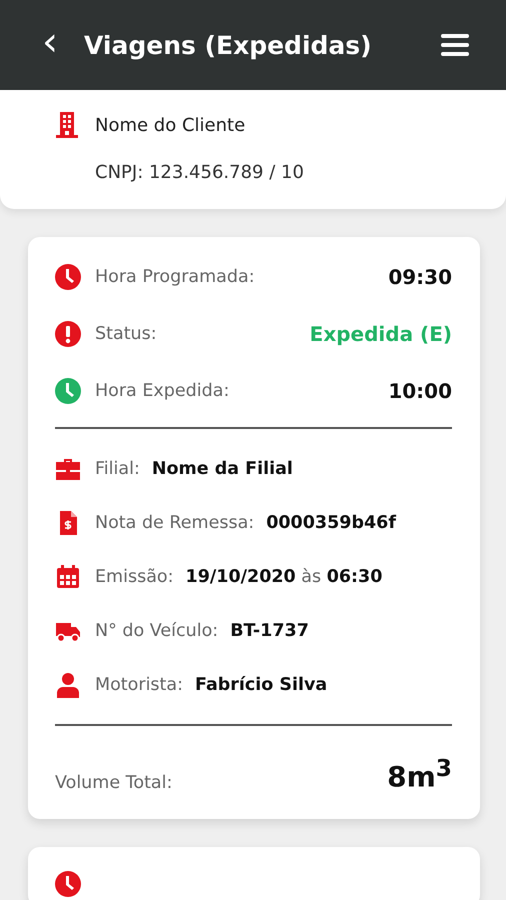  What do you see at coordinates (67, 125) in the screenshot?
I see `building-icon` at bounding box center [67, 125].